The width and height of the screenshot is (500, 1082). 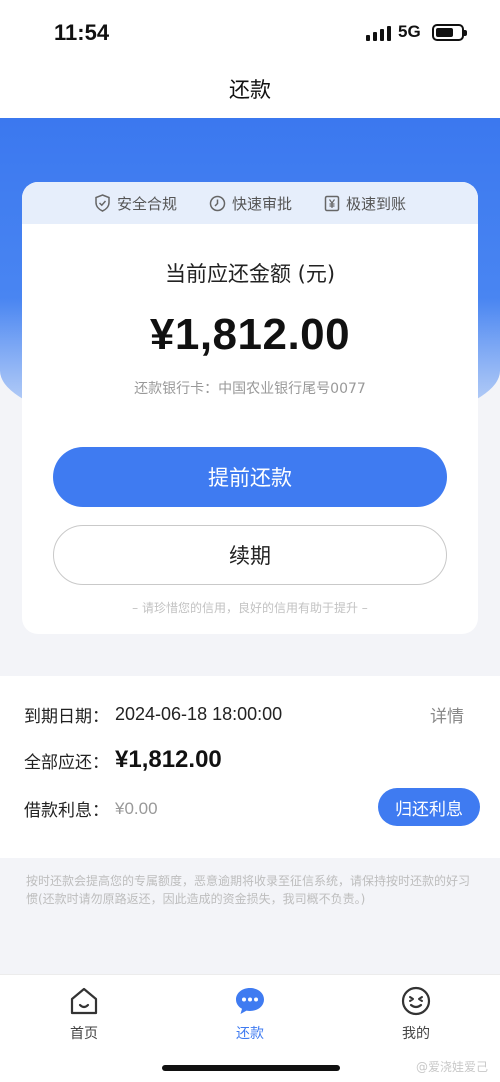 What do you see at coordinates (82, 32) in the screenshot?
I see `status-time: 11:54` at bounding box center [82, 32].